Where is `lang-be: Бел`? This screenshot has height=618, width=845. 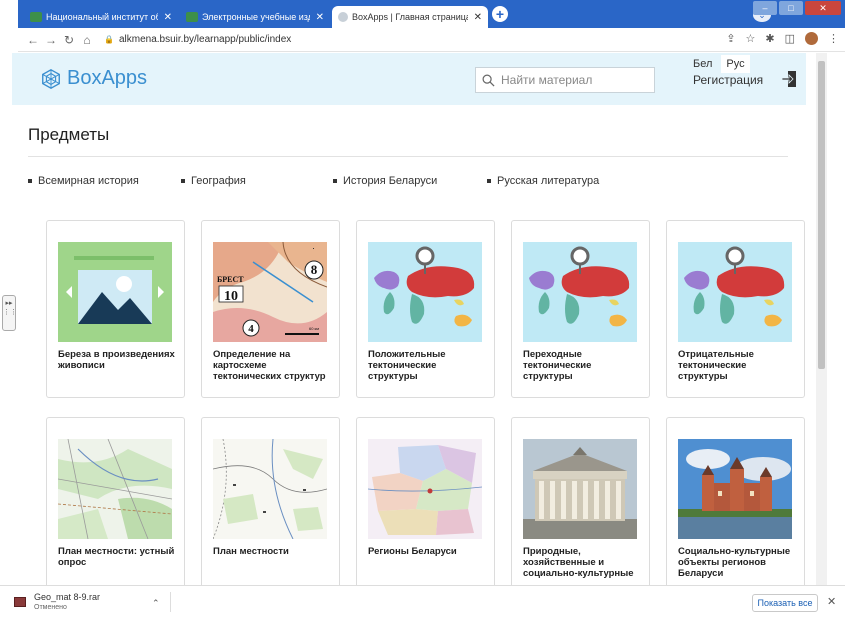 lang-be: Бел is located at coordinates (702, 64).